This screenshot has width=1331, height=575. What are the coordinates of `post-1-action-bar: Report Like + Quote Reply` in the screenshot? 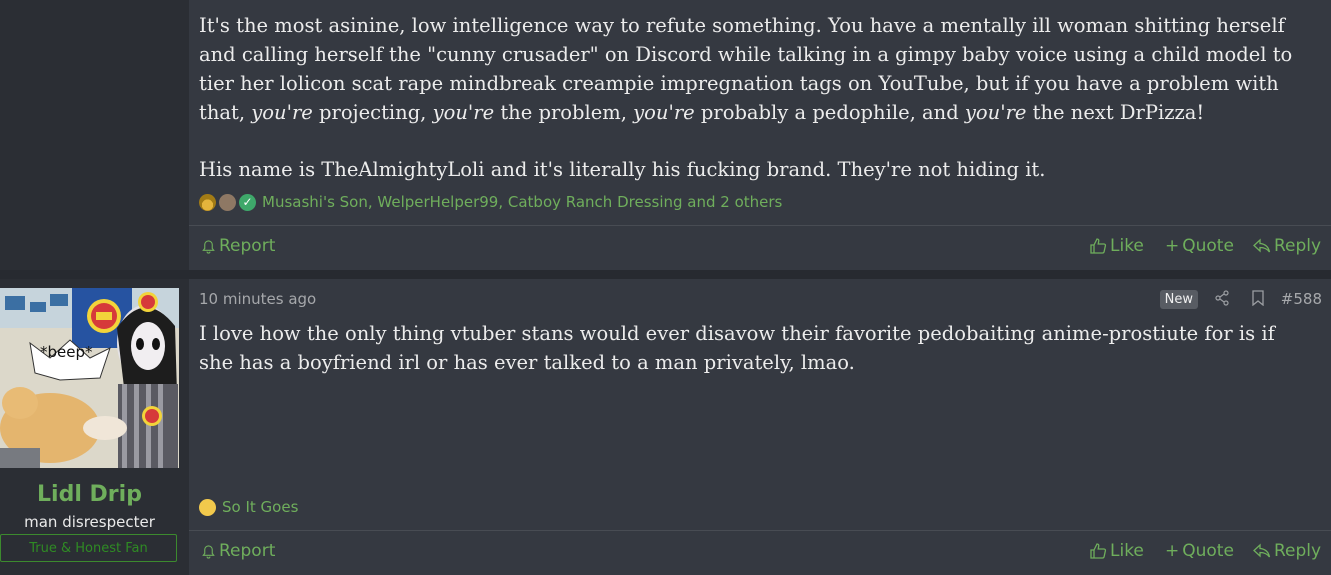 It's located at (760, 247).